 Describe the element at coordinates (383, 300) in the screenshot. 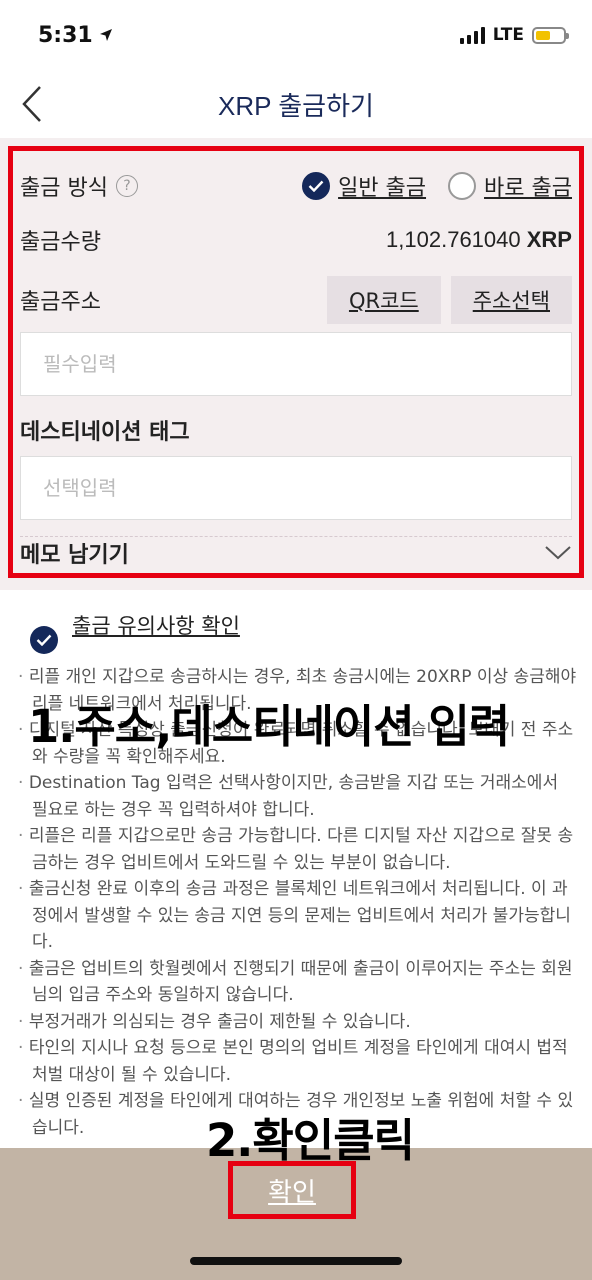

I see `qr-code-button: QR코드` at that location.